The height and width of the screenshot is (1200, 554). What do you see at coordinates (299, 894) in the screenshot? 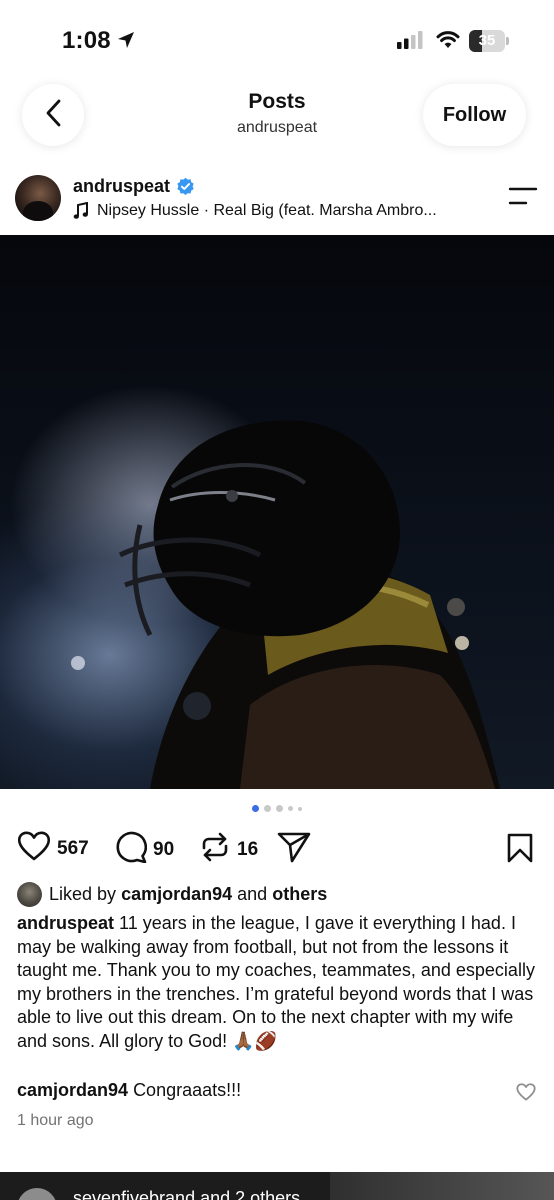
I see `liked-by-others: others` at bounding box center [299, 894].